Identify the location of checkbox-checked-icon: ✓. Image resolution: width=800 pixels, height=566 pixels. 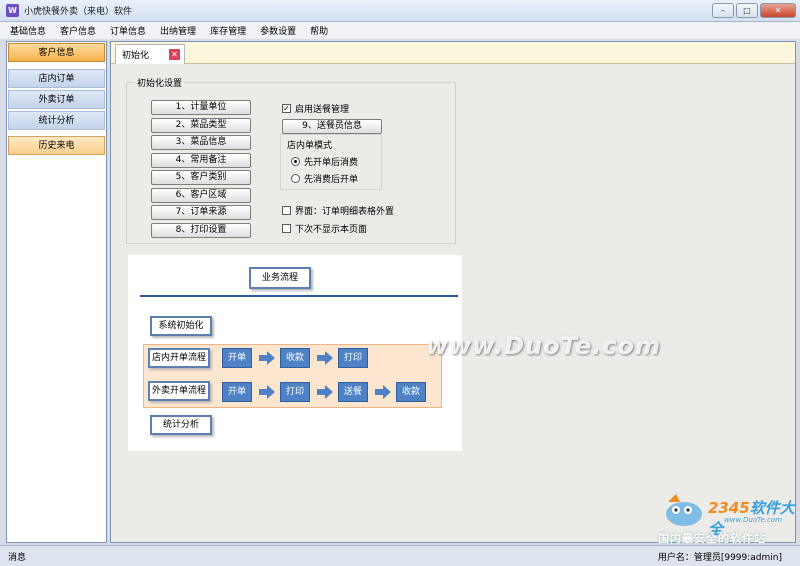
(286, 108).